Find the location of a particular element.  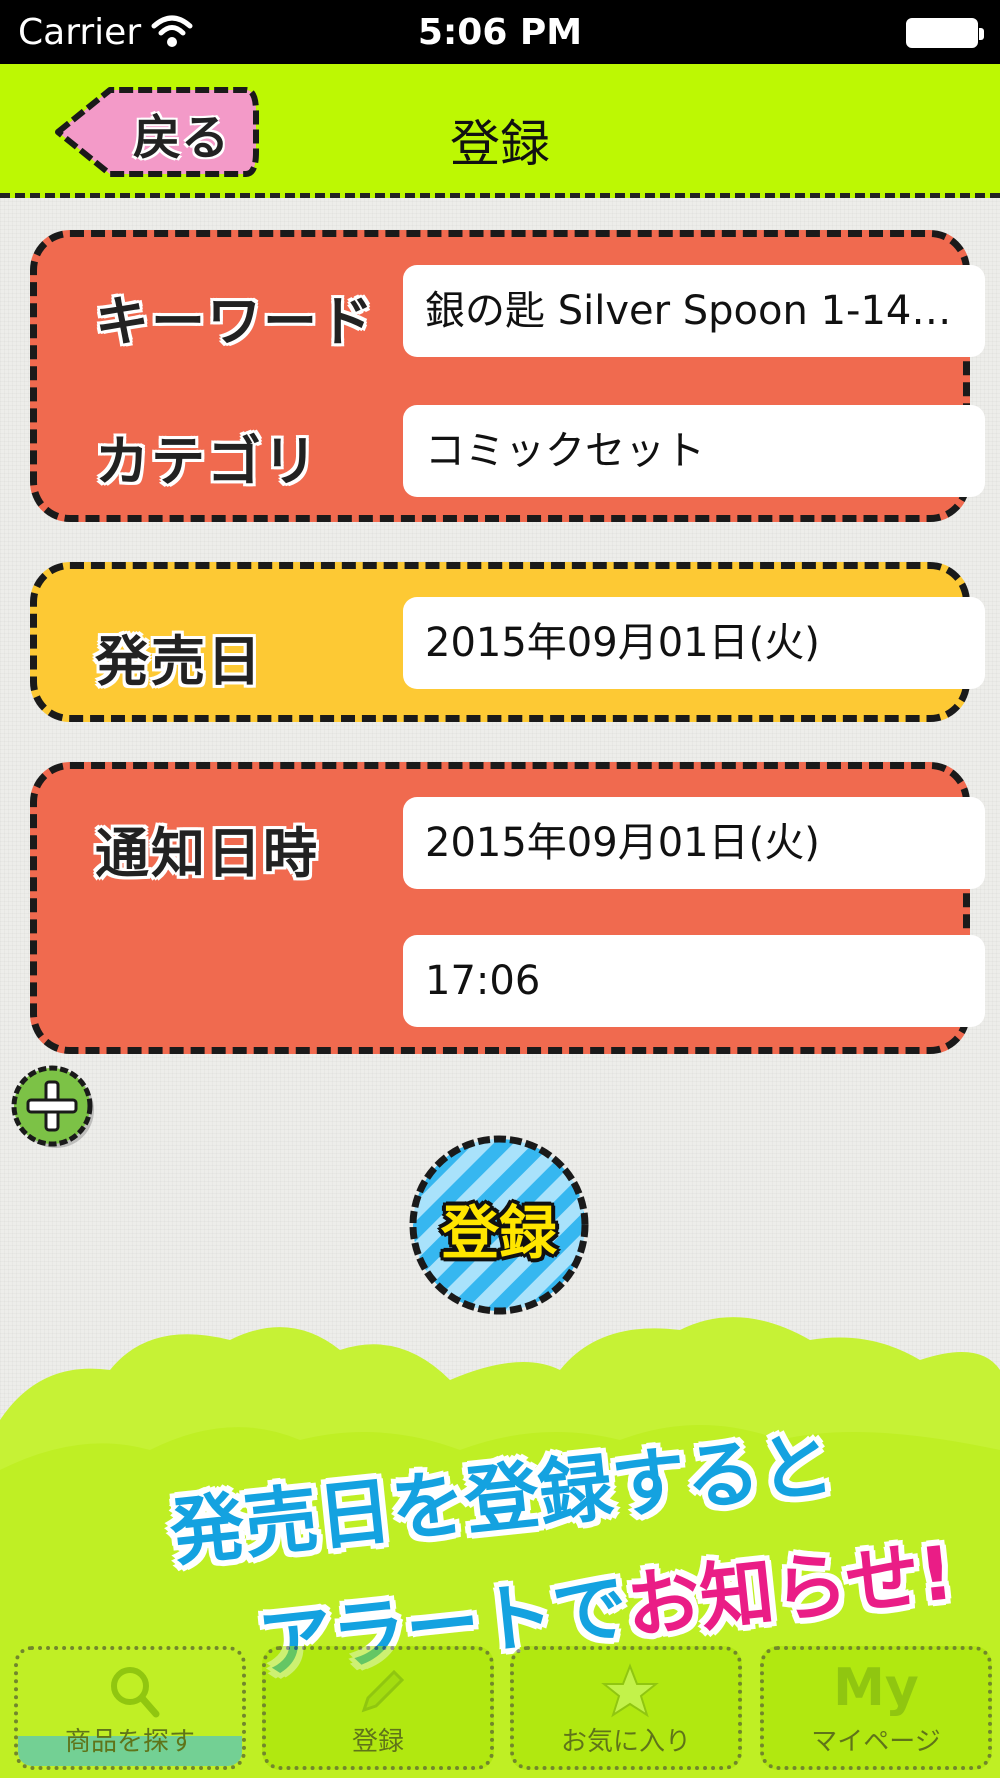

tab-register: 登録 is located at coordinates (378, 1708).